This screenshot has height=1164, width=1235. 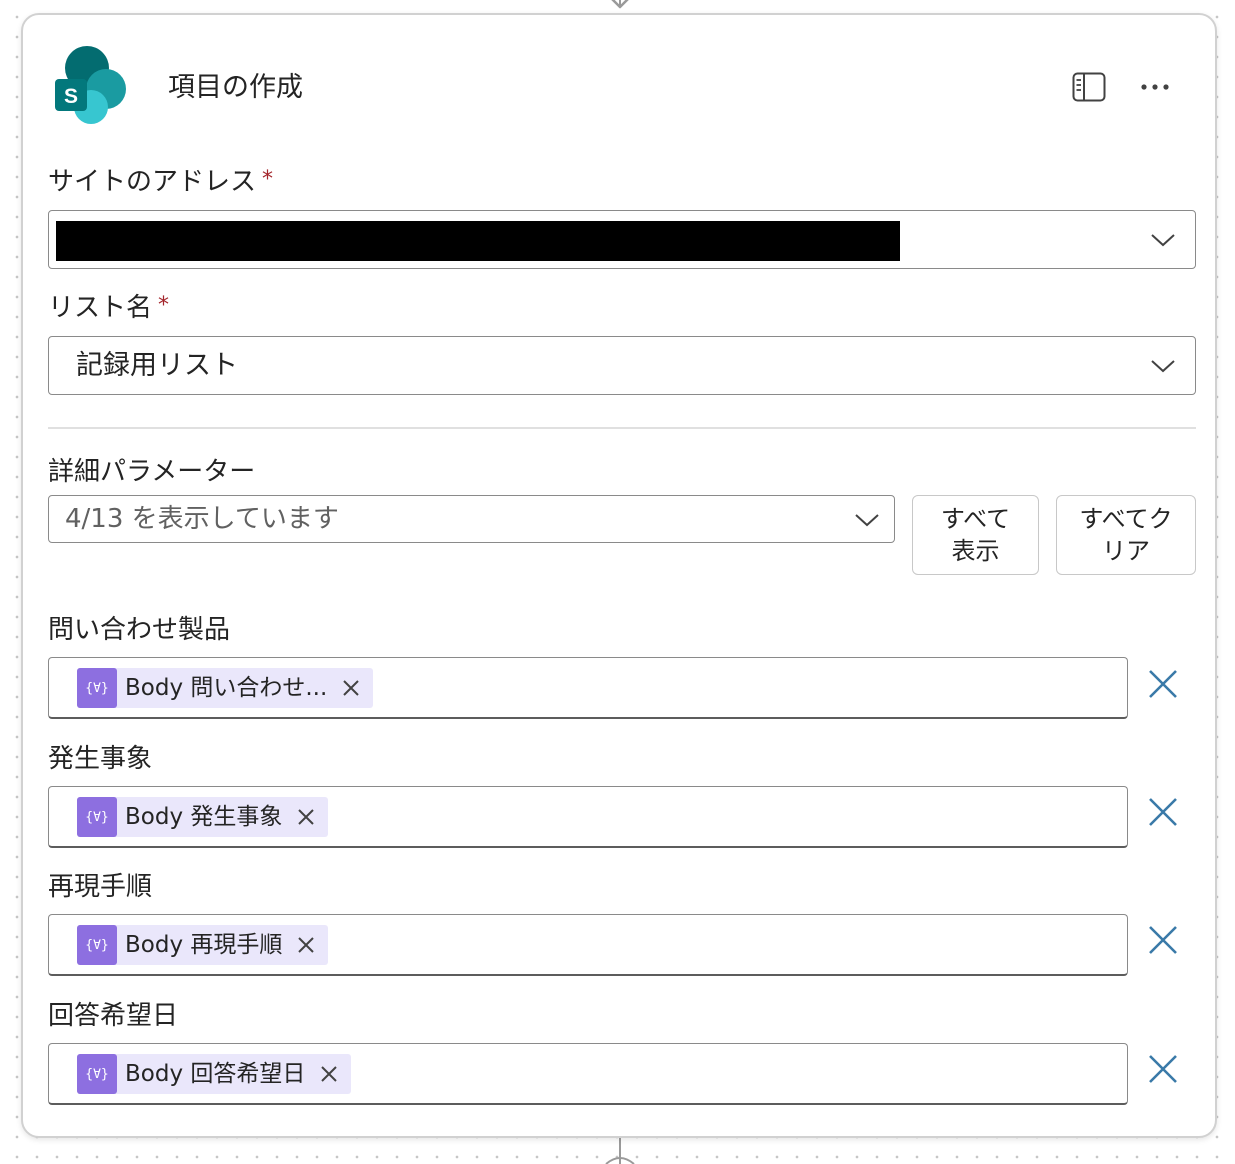 What do you see at coordinates (100, 887) in the screenshot?
I see `field-label-repro-steps: 再現手順` at bounding box center [100, 887].